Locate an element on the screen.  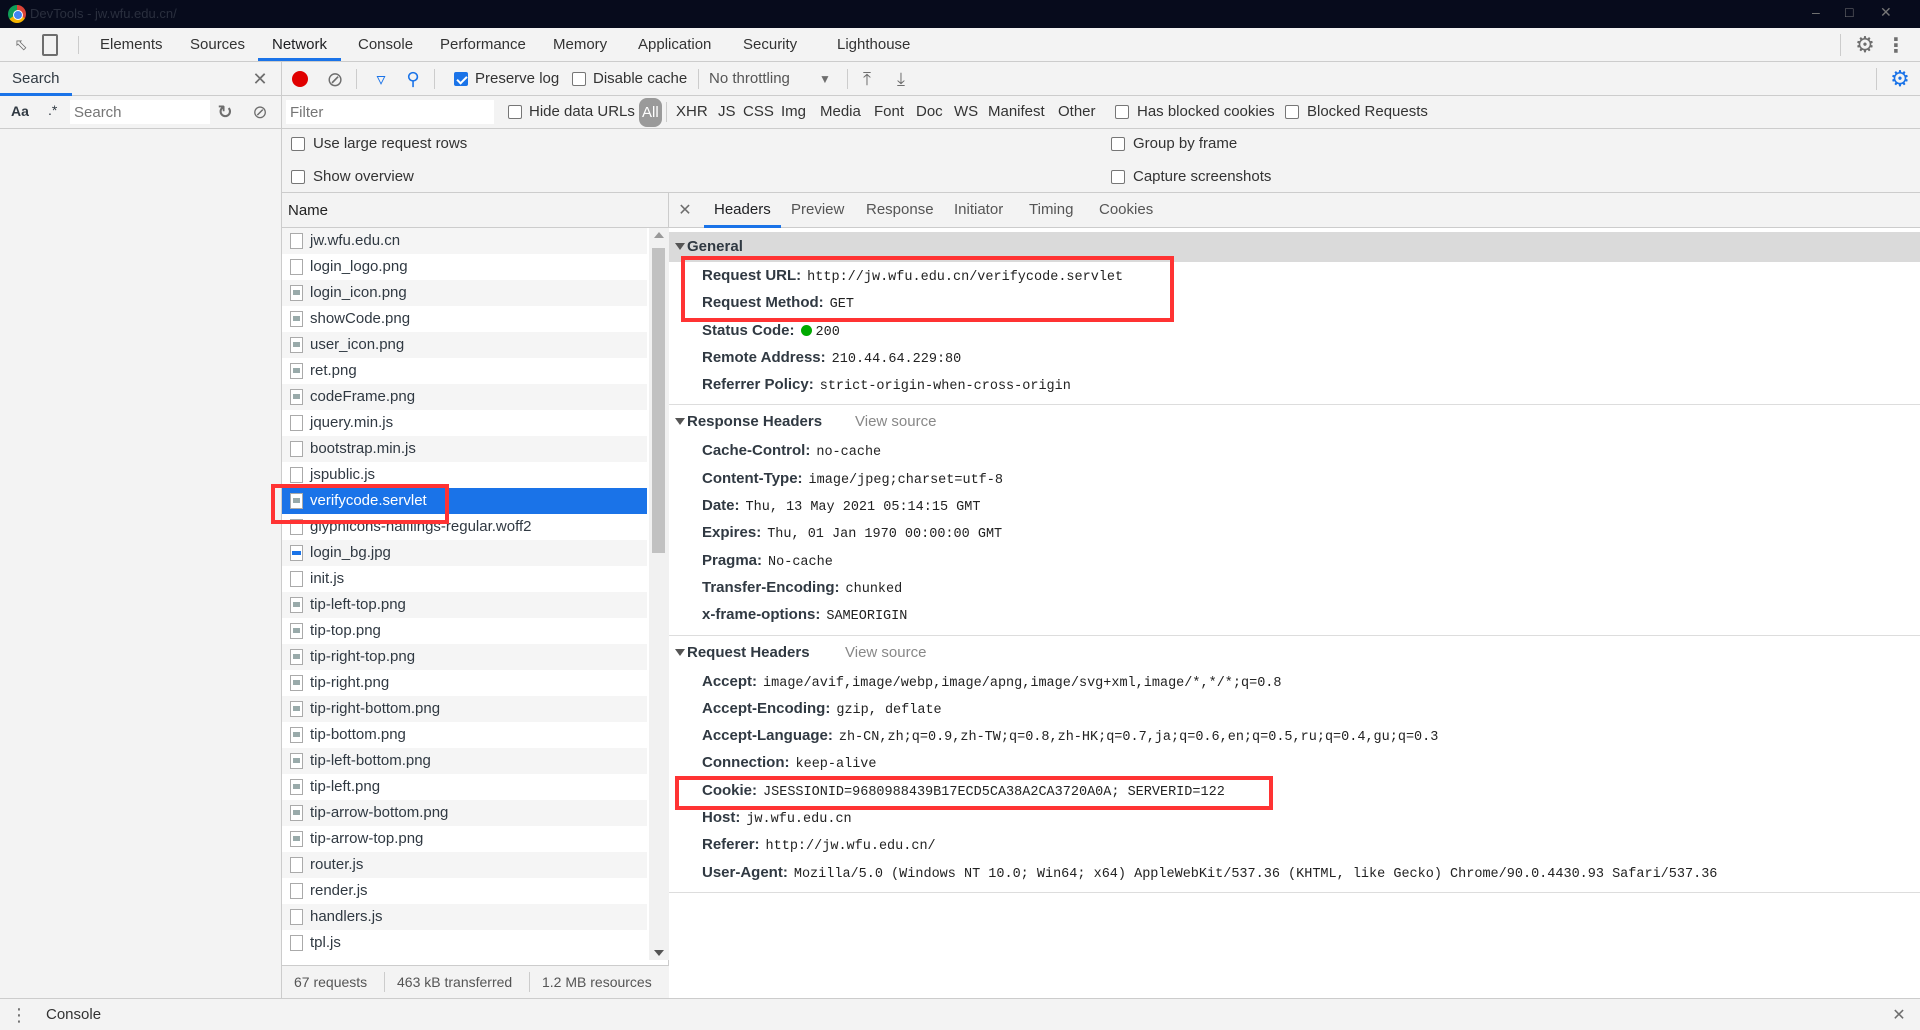
scrollbar-thumb is located at coordinates (658, 400).